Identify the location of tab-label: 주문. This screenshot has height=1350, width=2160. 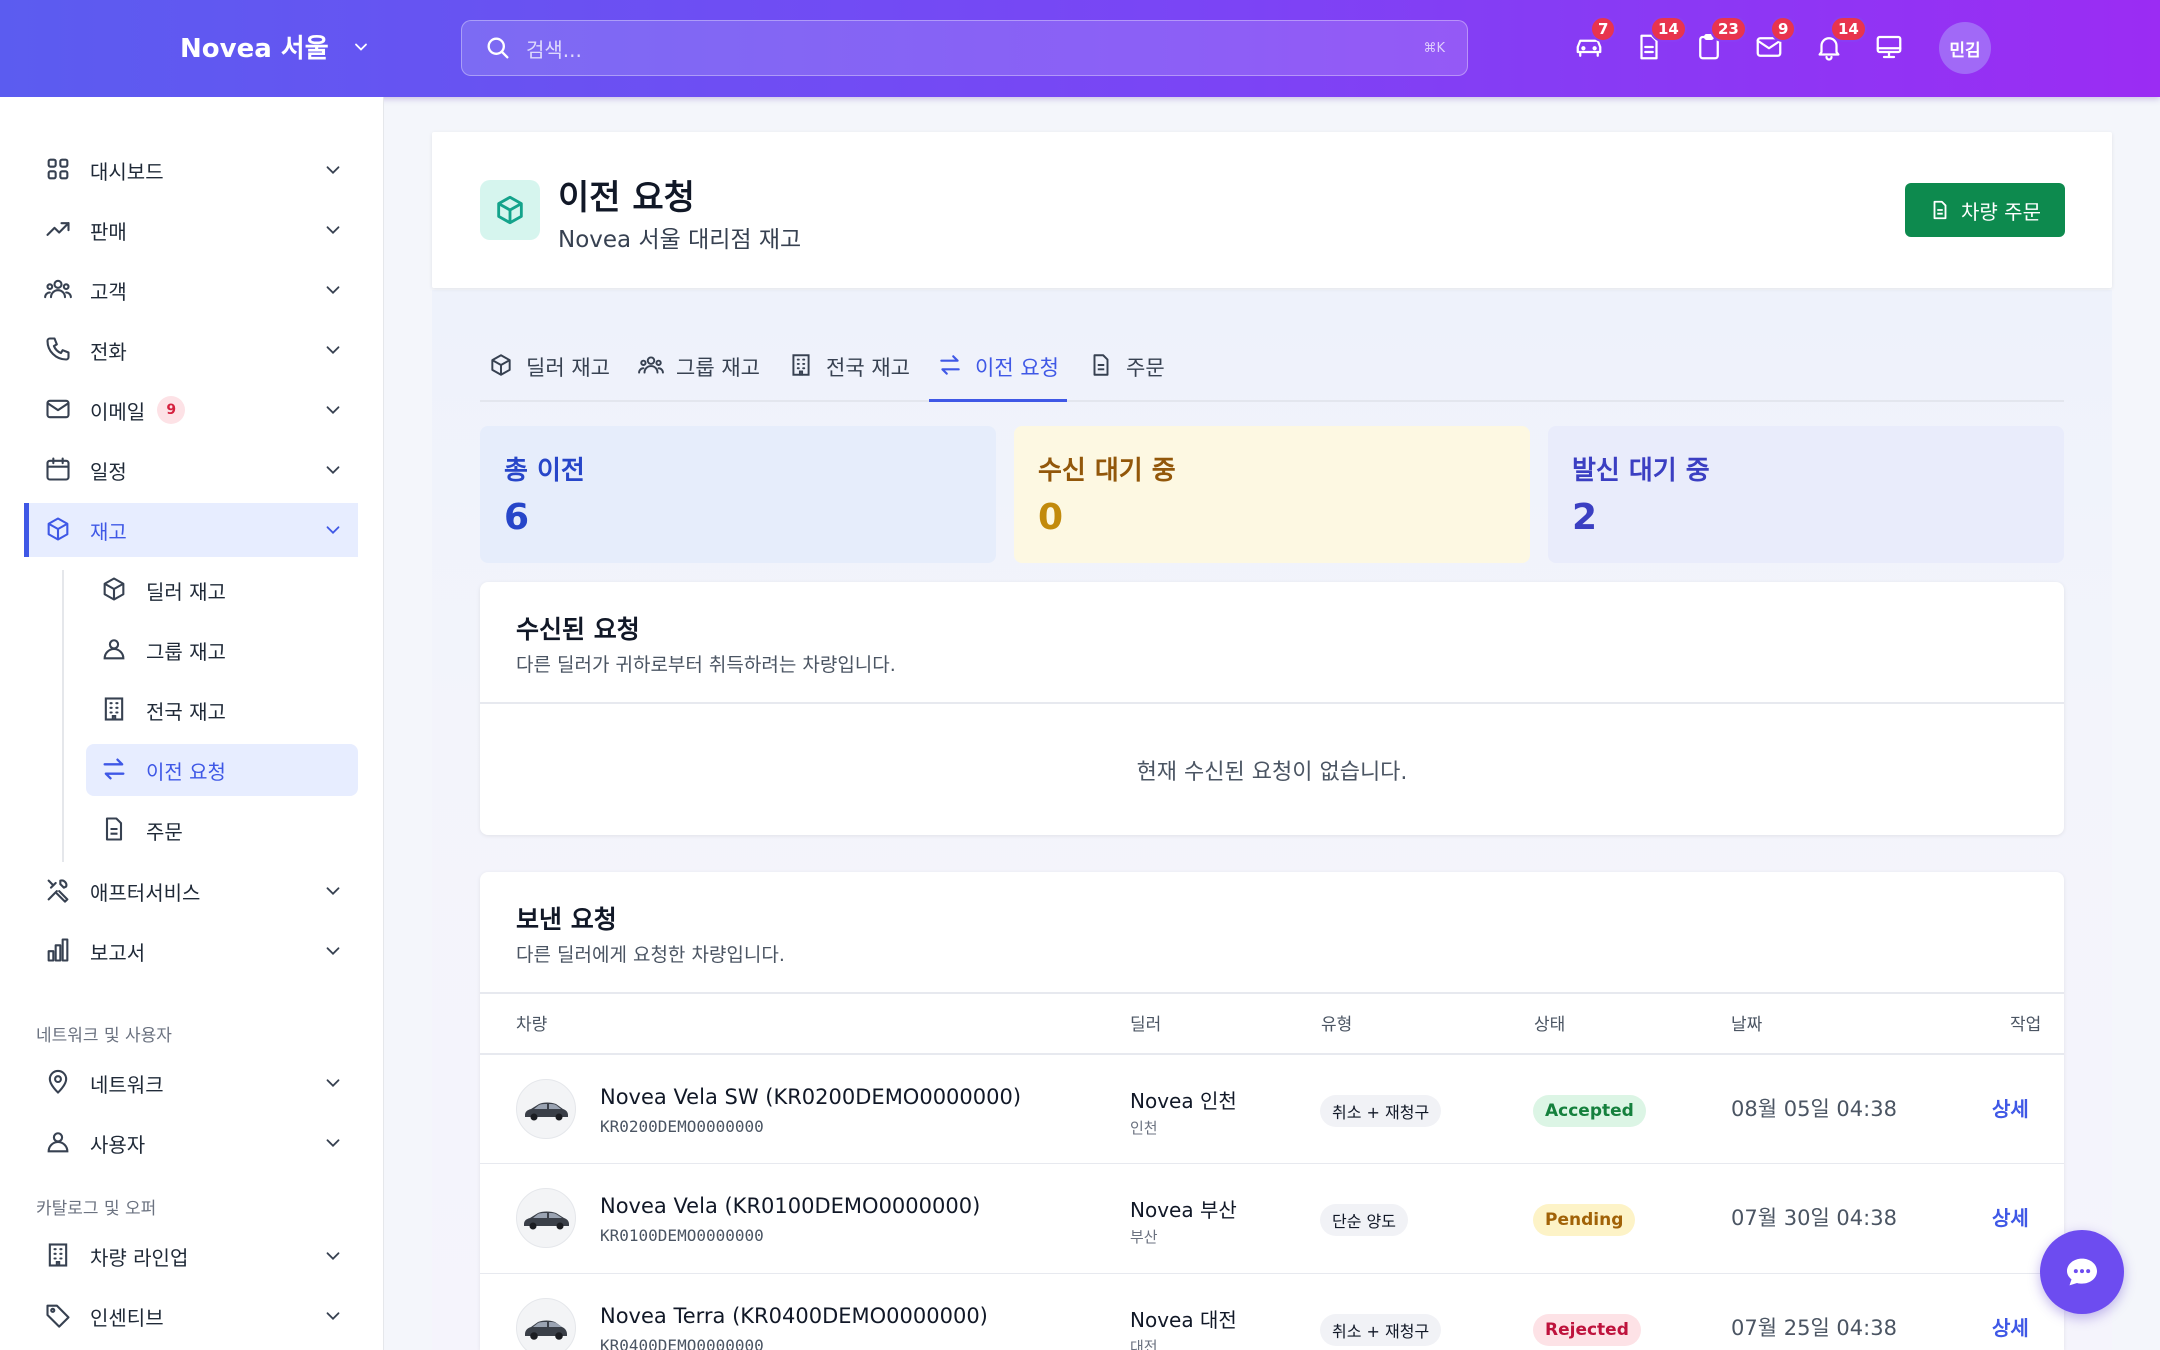
(1145, 368).